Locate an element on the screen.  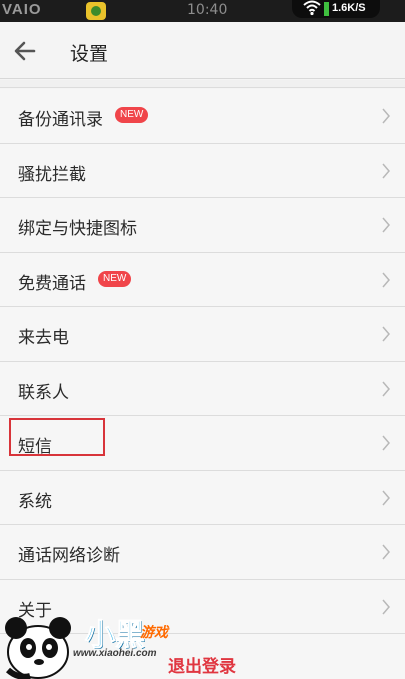
settings-item-label: 来去电 is located at coordinates (43, 338).